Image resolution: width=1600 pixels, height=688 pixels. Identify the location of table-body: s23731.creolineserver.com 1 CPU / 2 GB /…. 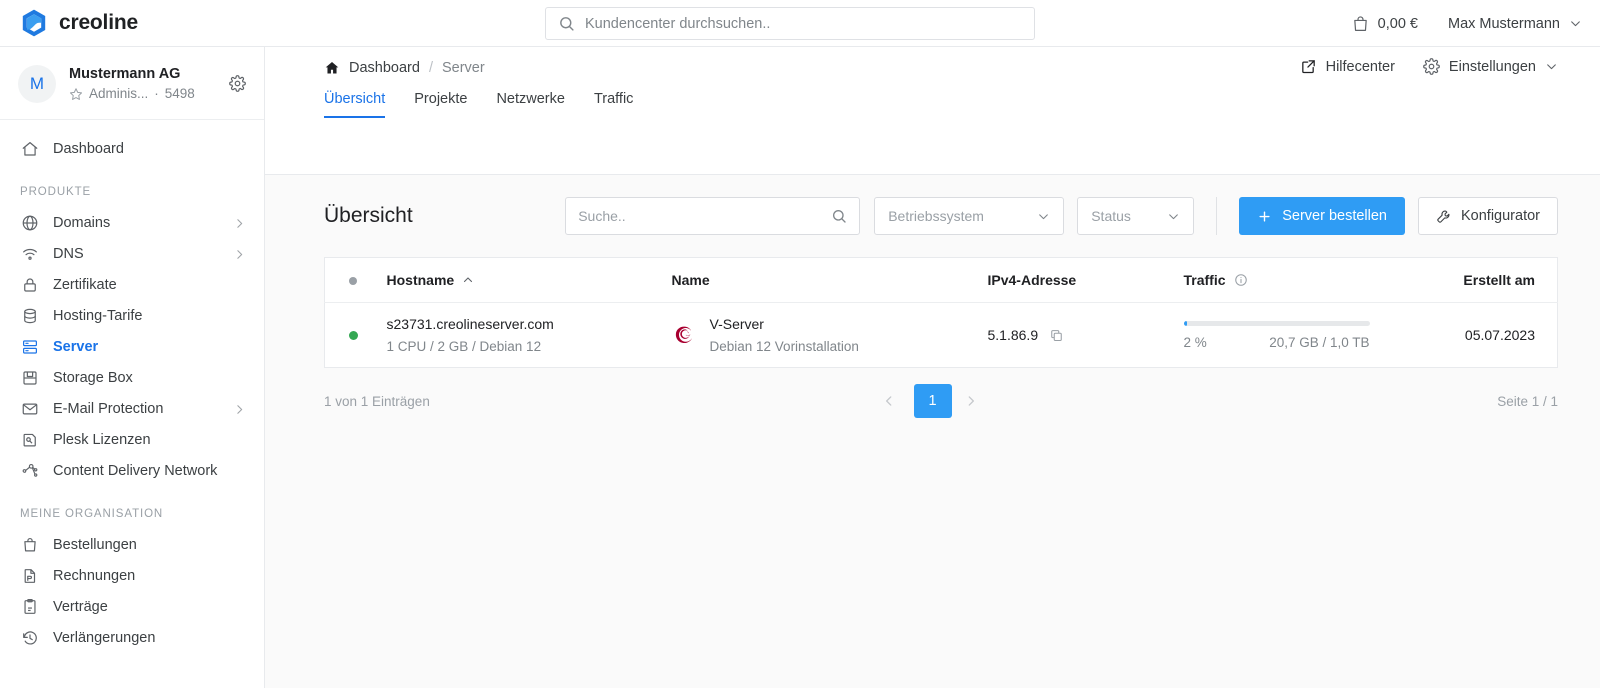
(941, 335).